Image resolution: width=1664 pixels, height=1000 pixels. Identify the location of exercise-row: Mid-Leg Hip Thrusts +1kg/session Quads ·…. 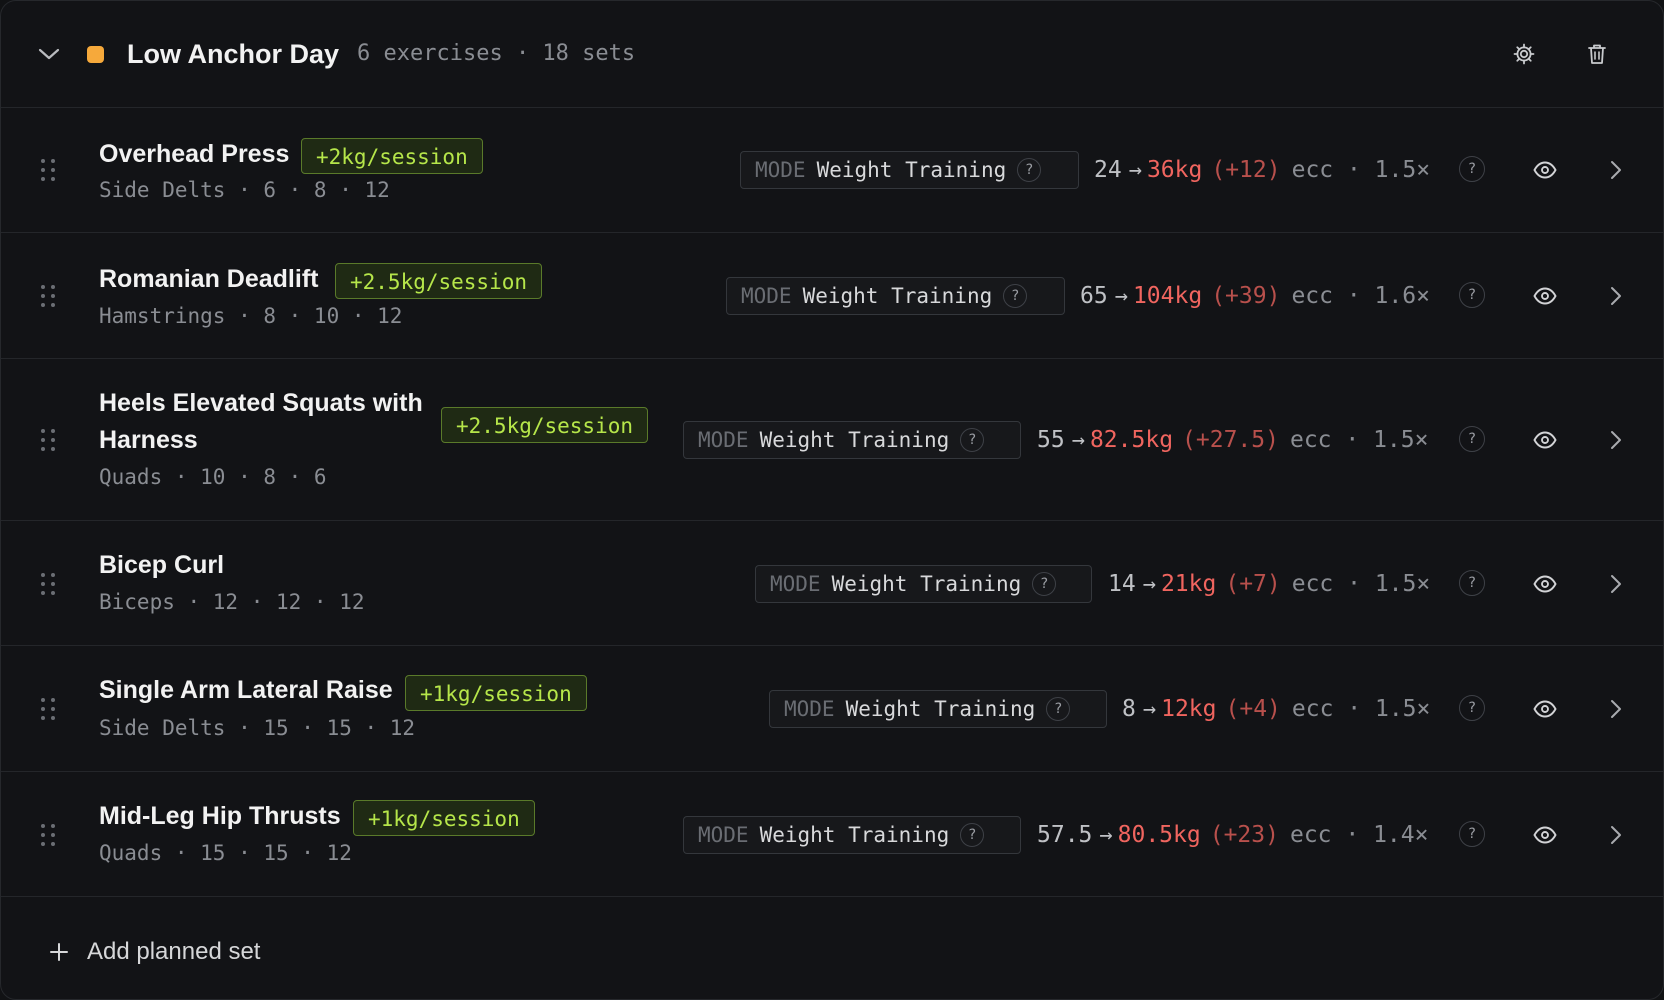
(832, 834).